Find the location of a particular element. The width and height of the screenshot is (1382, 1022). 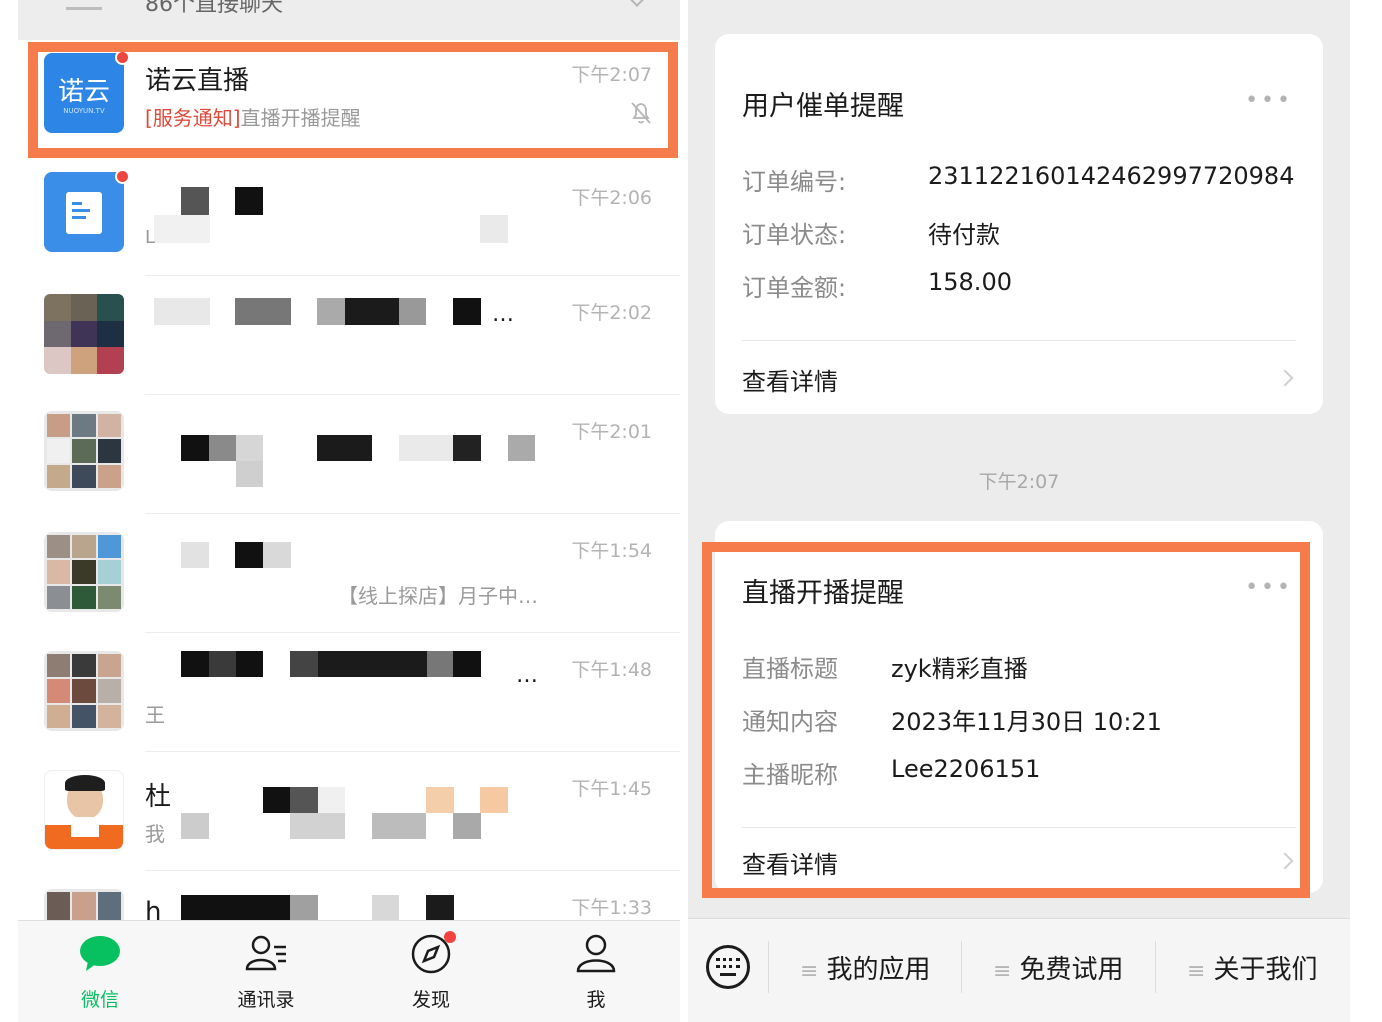

chat-preview: L is located at coordinates (150, 237).